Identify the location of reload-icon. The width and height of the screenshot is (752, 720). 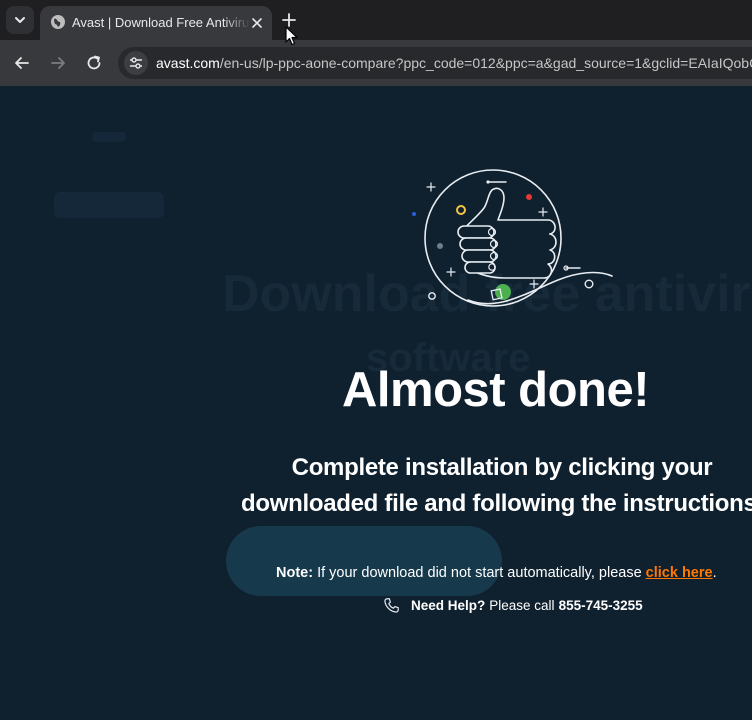
(94, 63).